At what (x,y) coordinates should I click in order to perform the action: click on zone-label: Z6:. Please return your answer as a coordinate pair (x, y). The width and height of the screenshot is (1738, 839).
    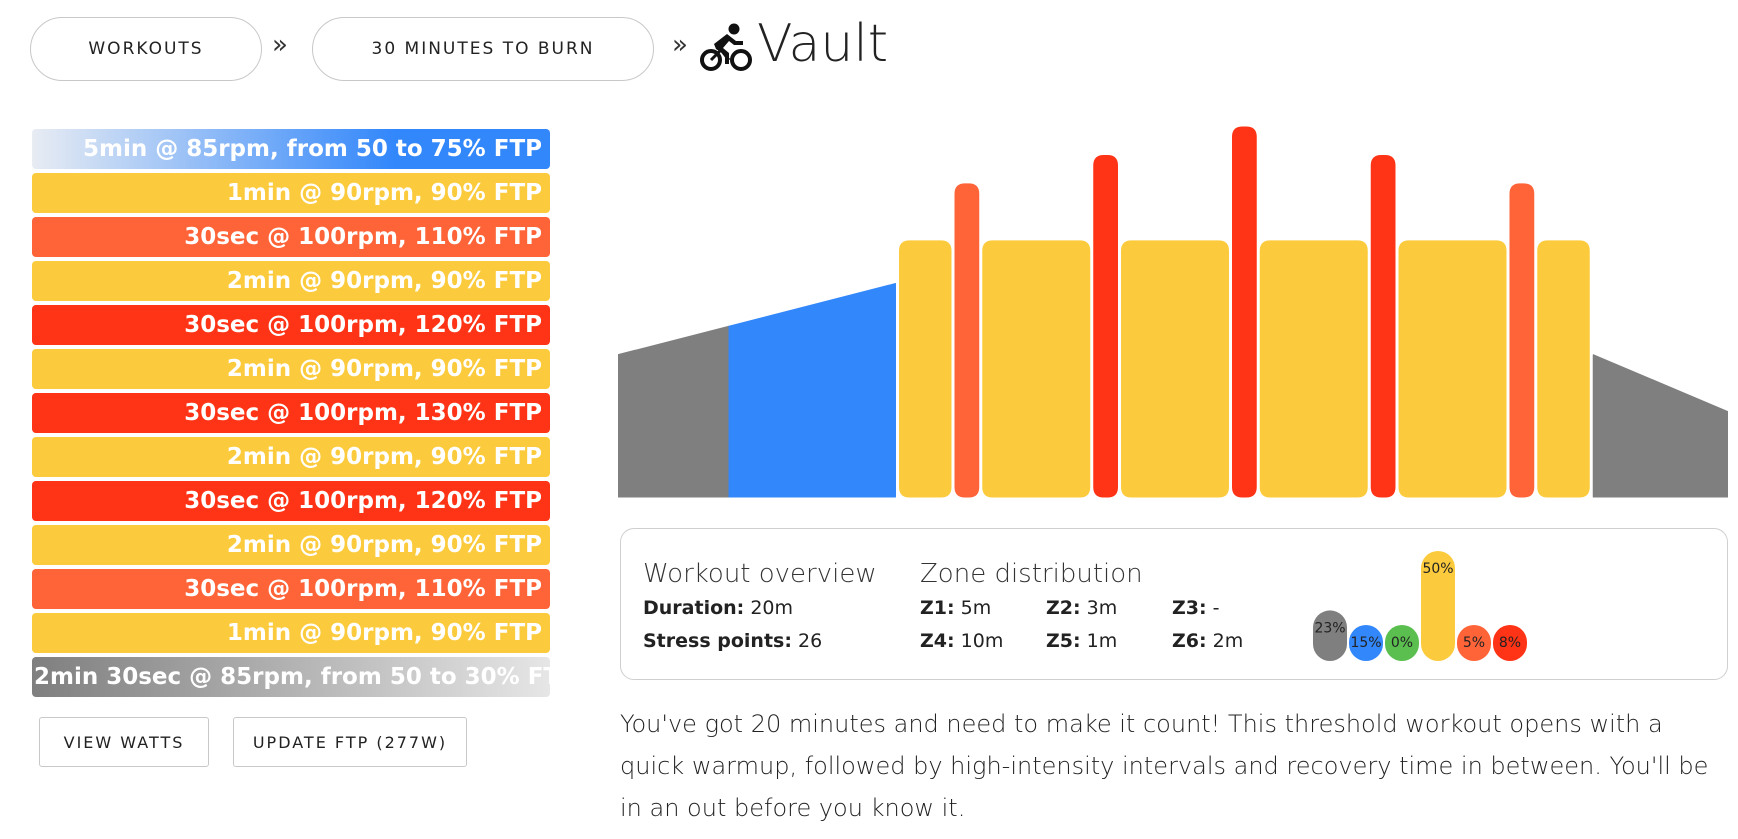
    Looking at the image, I should click on (1189, 641).